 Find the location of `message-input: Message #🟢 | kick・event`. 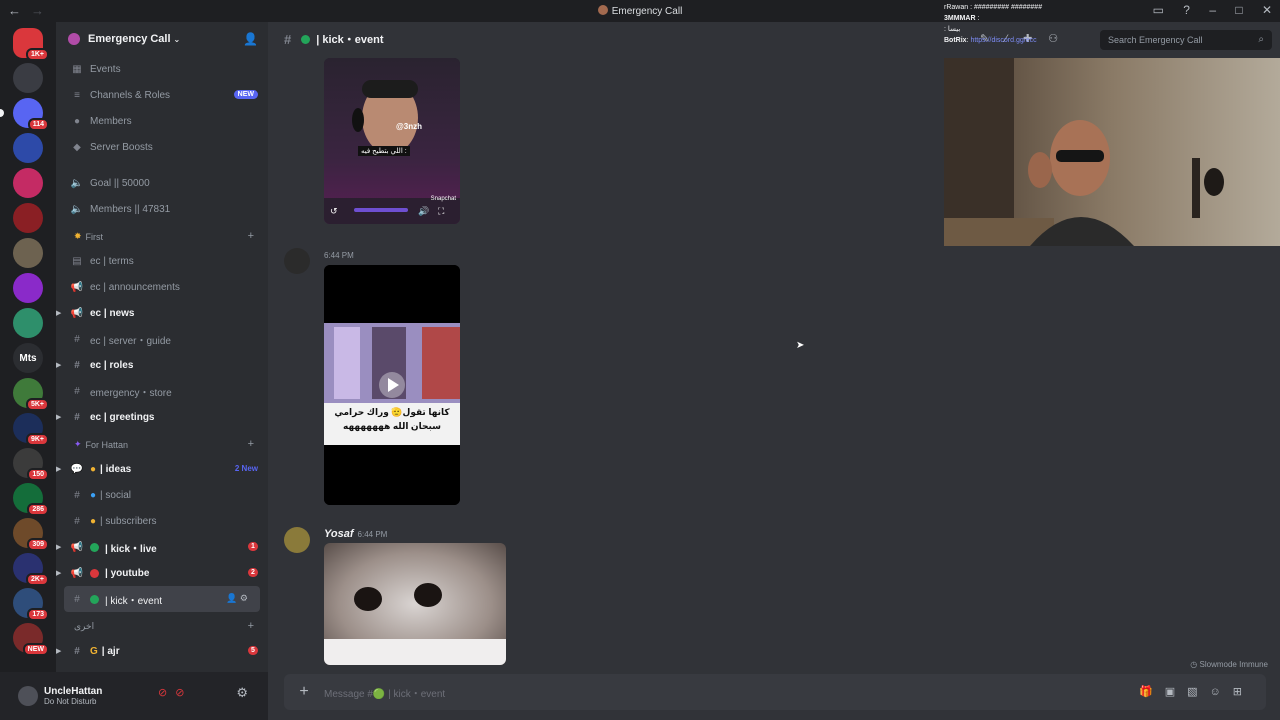

message-input: Message #🟢 | kick・event is located at coordinates (384, 692).